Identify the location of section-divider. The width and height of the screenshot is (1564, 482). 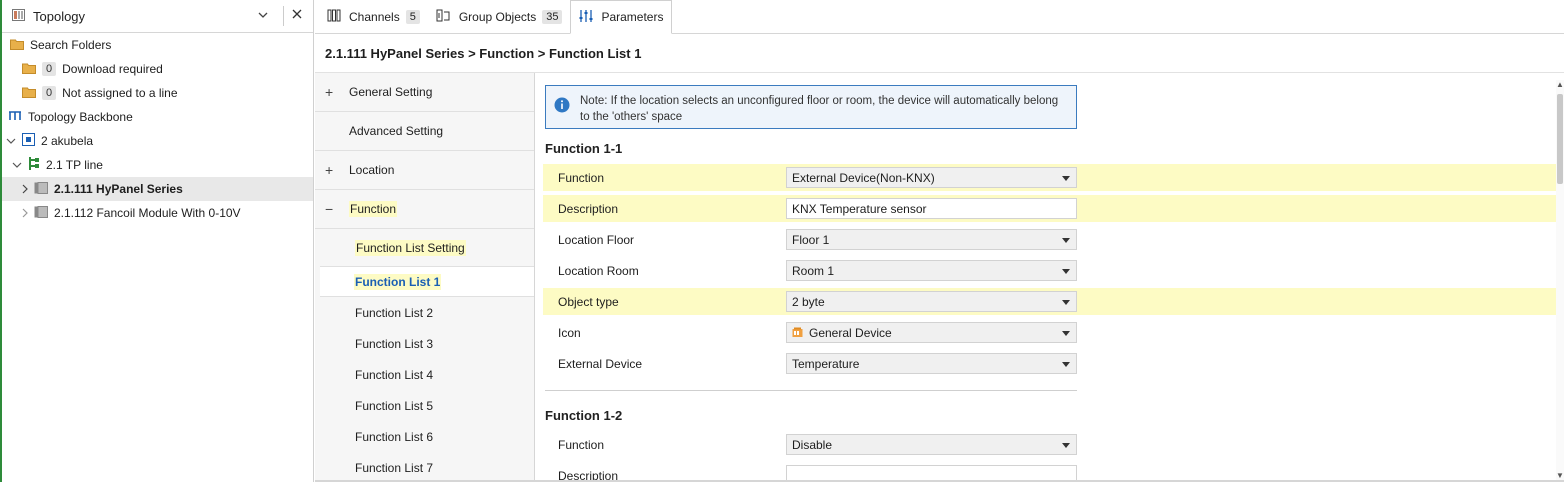
(811, 390).